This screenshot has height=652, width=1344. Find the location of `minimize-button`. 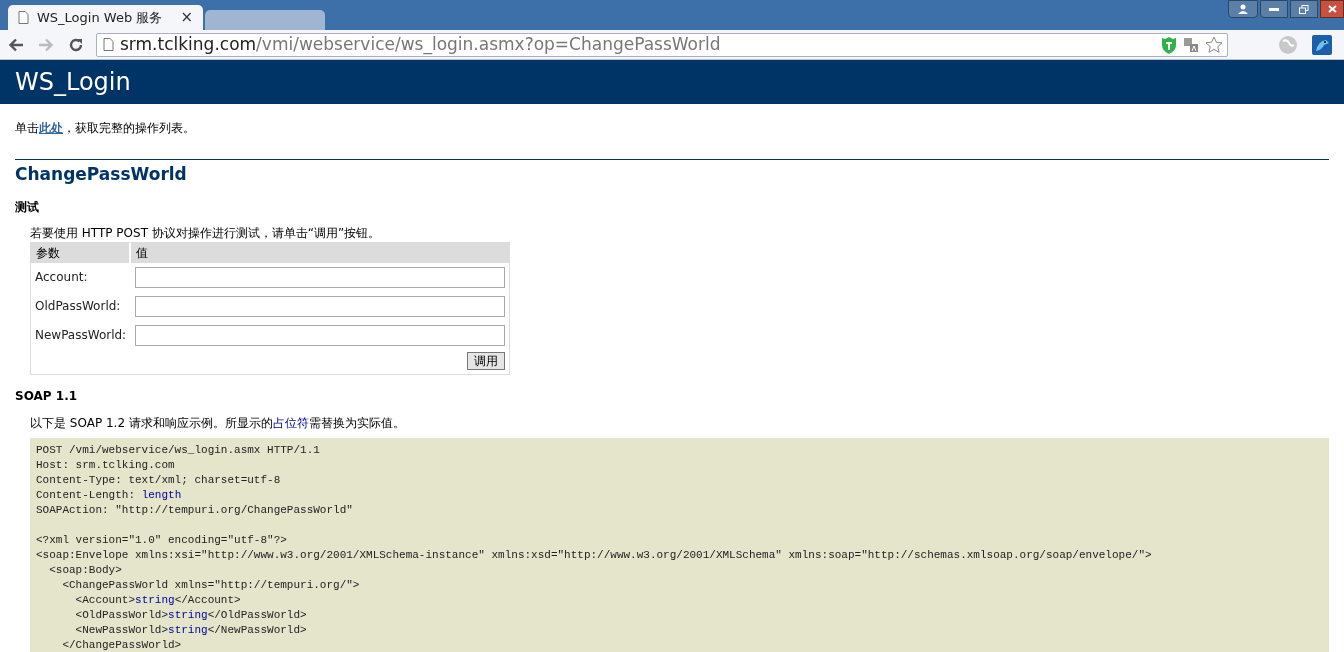

minimize-button is located at coordinates (1274, 9).